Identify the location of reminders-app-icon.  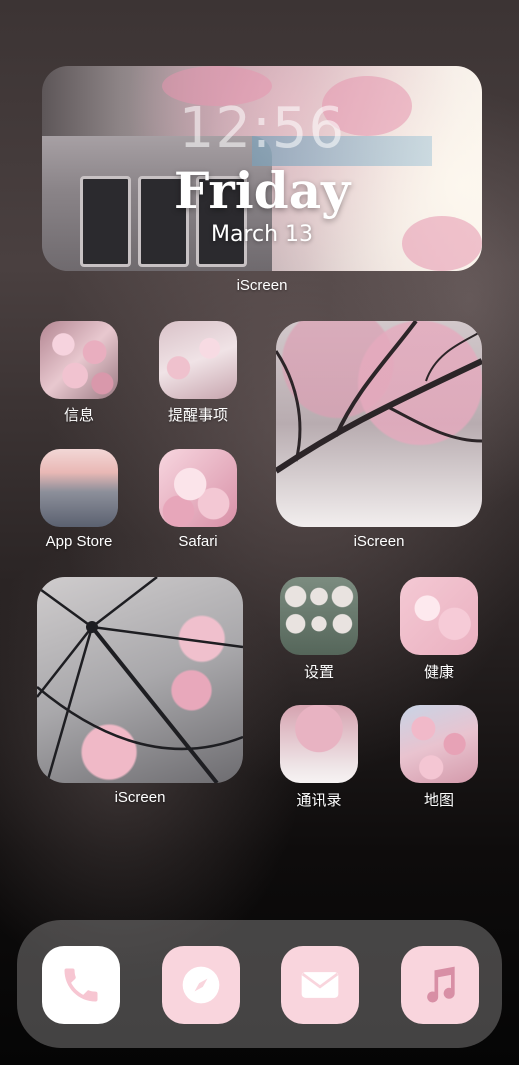
(198, 360).